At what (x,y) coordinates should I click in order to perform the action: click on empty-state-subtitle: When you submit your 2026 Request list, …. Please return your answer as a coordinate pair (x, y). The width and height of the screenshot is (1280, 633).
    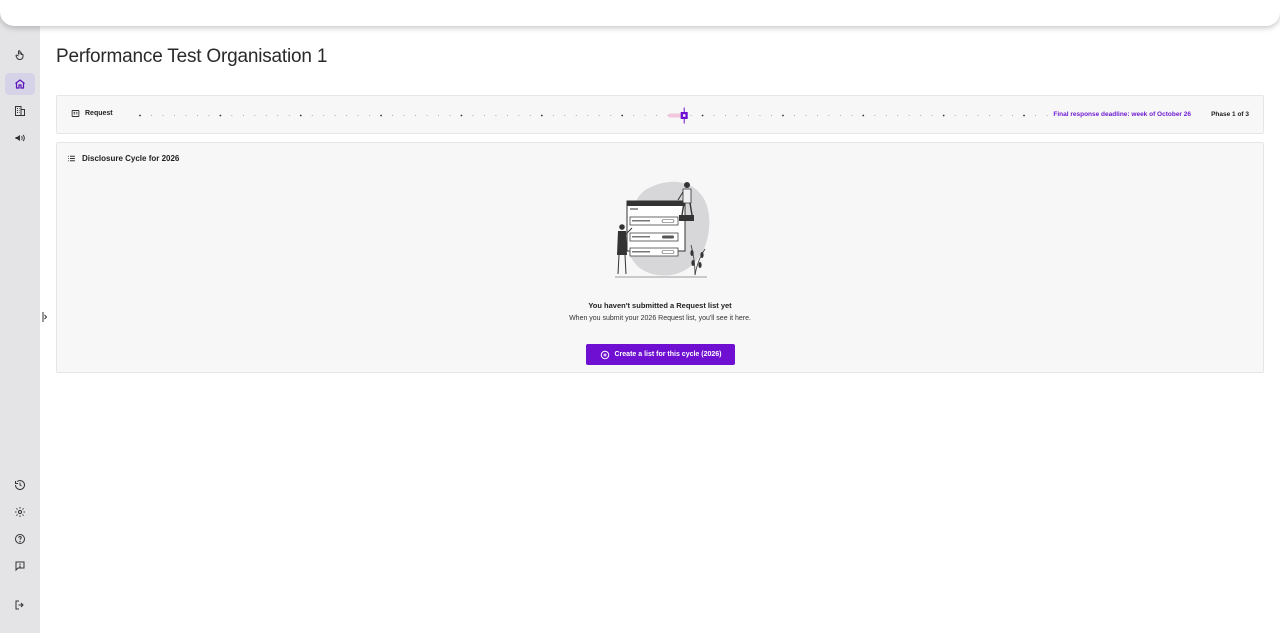
    Looking at the image, I should click on (660, 318).